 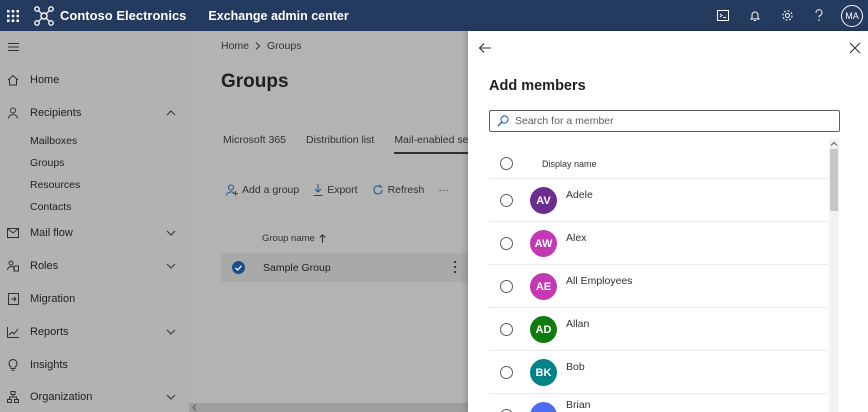 What do you see at coordinates (658, 243) in the screenshot?
I see `list-item: AW Alex` at bounding box center [658, 243].